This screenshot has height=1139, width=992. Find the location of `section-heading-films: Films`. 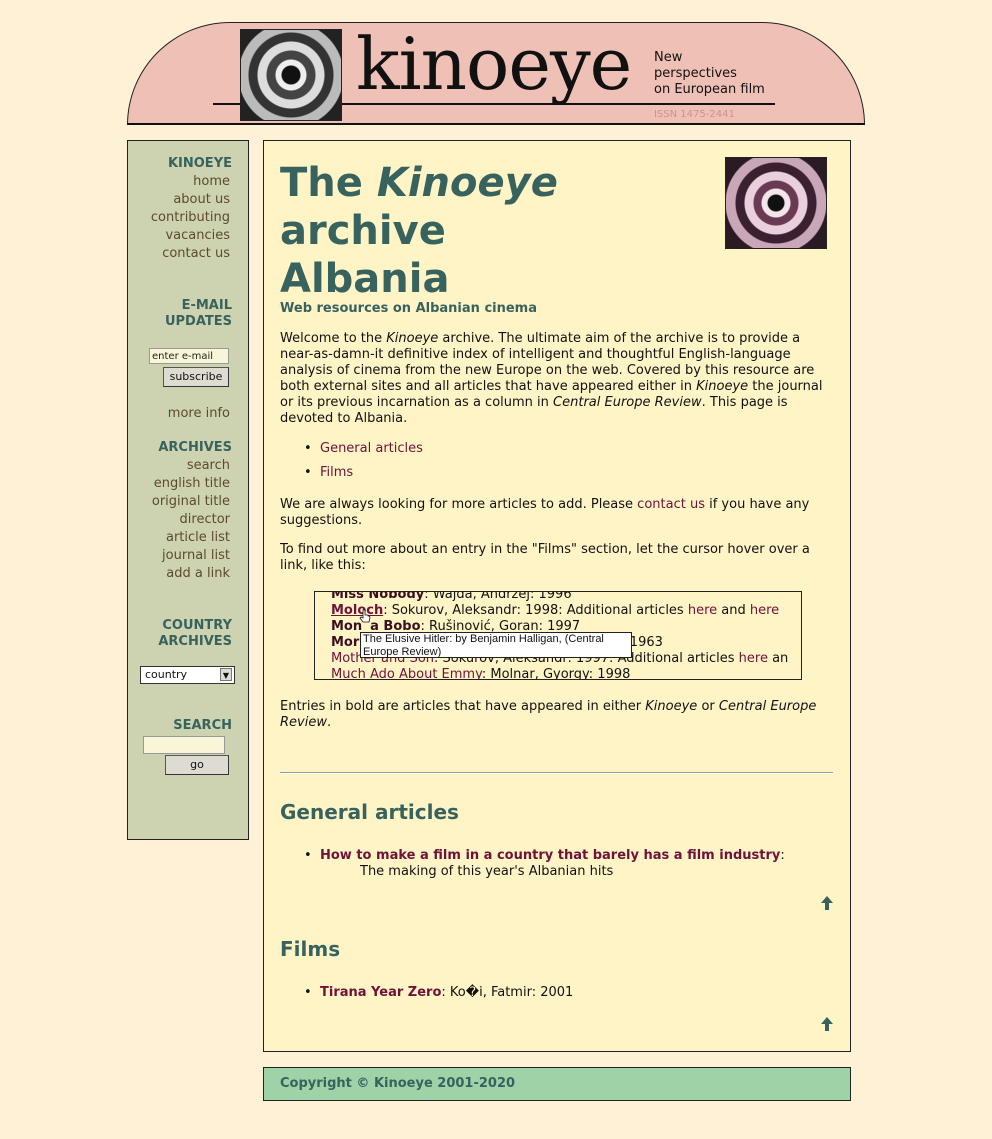

section-heading-films: Films is located at coordinates (310, 949).